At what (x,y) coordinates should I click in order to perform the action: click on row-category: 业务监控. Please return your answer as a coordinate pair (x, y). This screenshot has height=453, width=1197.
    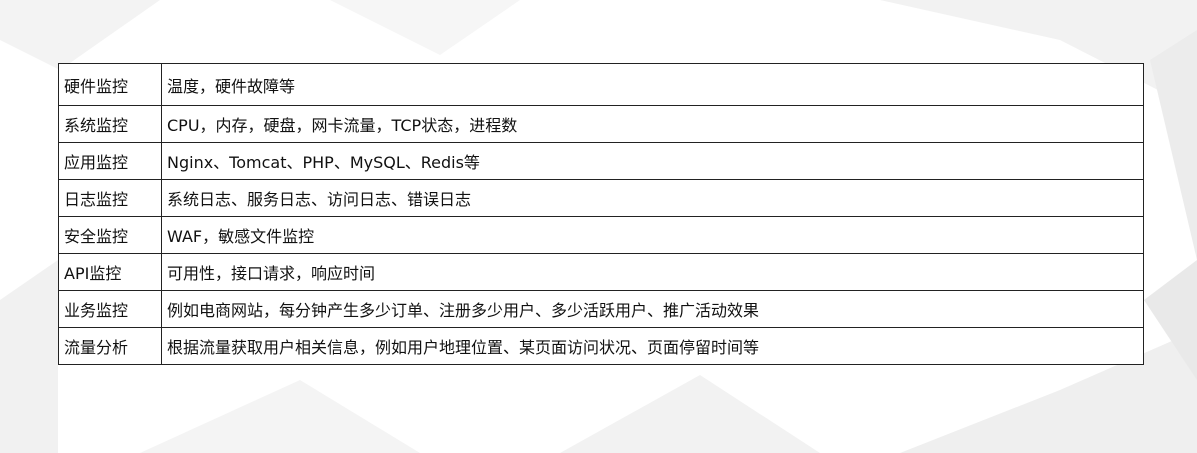
    Looking at the image, I should click on (110, 309).